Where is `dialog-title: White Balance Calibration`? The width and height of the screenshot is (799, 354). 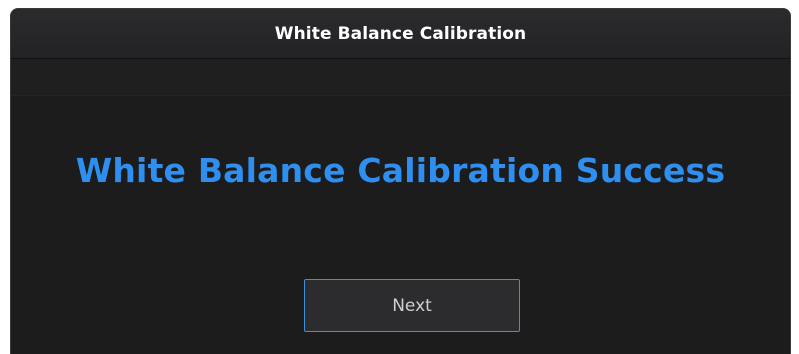 dialog-title: White Balance Calibration is located at coordinates (400, 33).